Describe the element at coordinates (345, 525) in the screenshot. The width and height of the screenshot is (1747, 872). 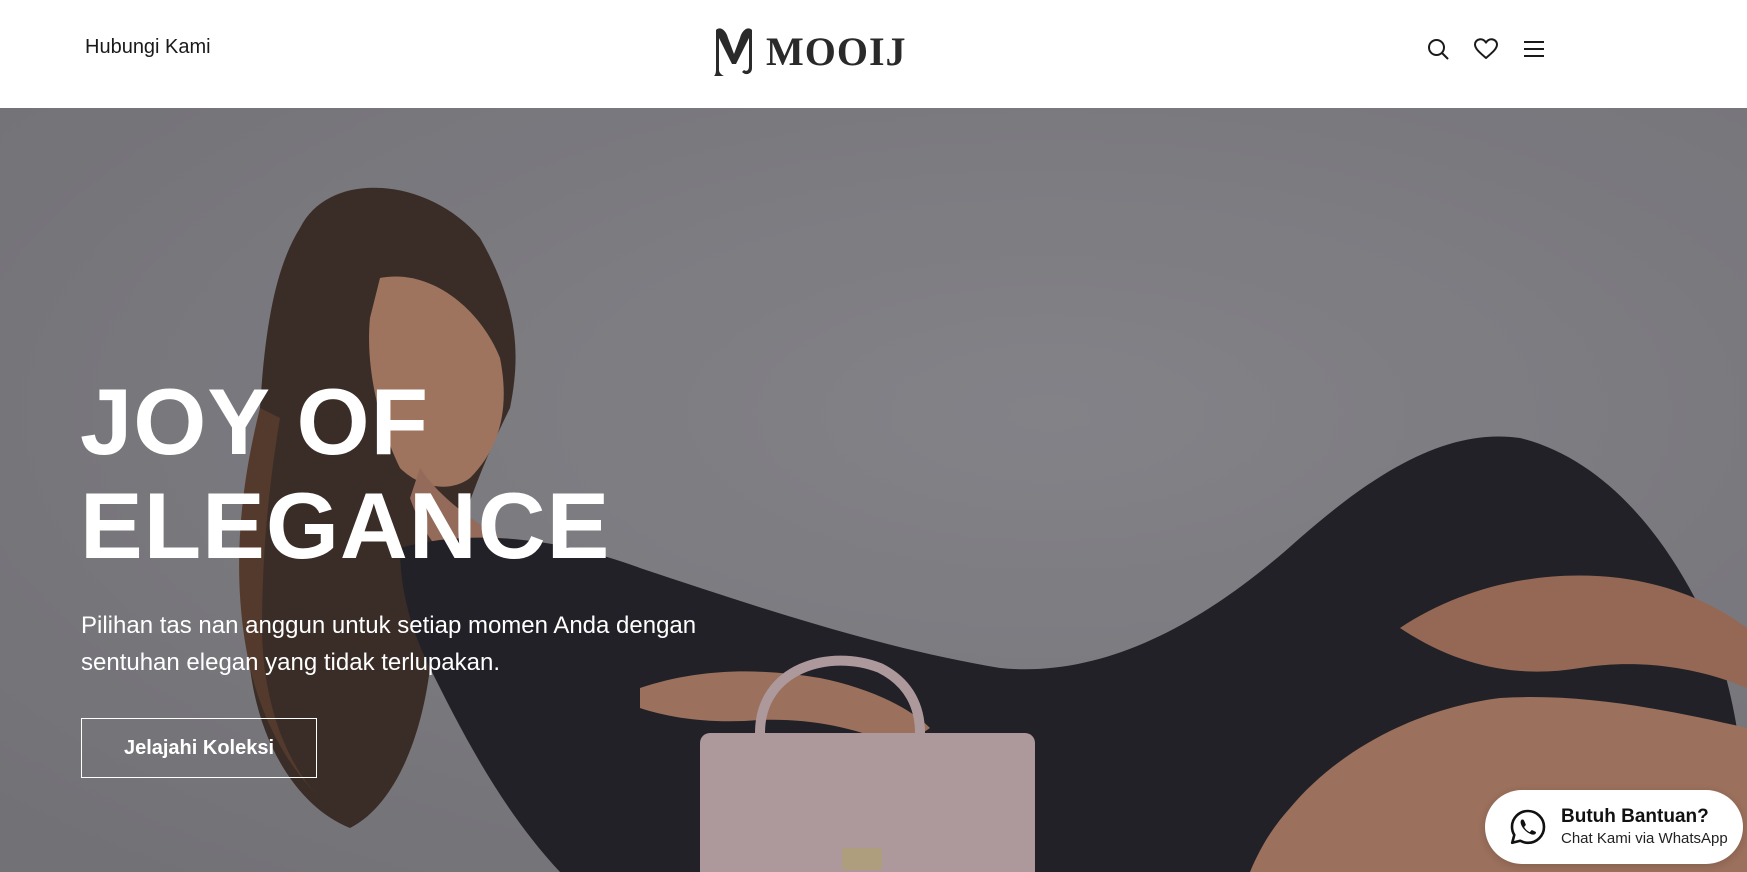
I see `hero-title-line-2: ELEGANCE` at that location.